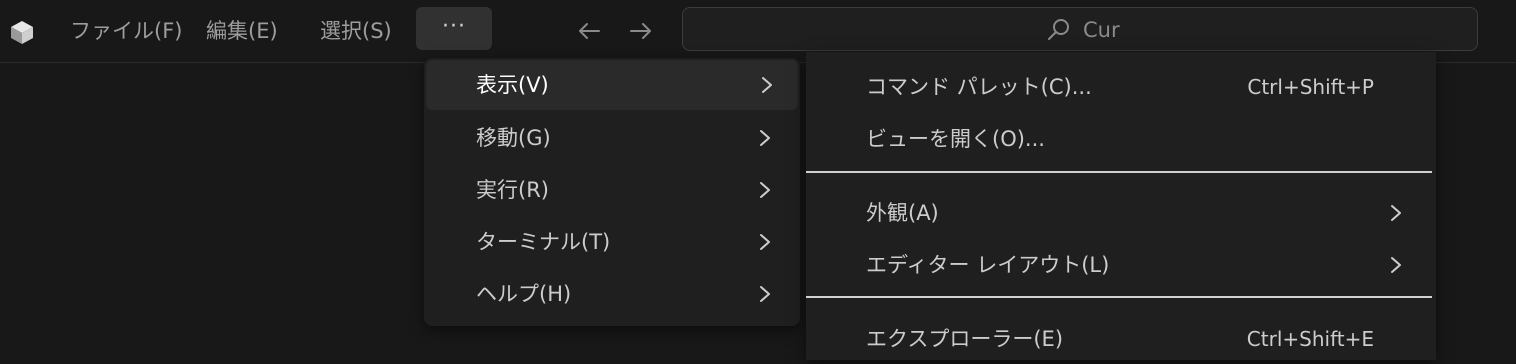 This screenshot has height=364, width=1516. I want to click on menu-item-label: 移動(G), so click(513, 138).